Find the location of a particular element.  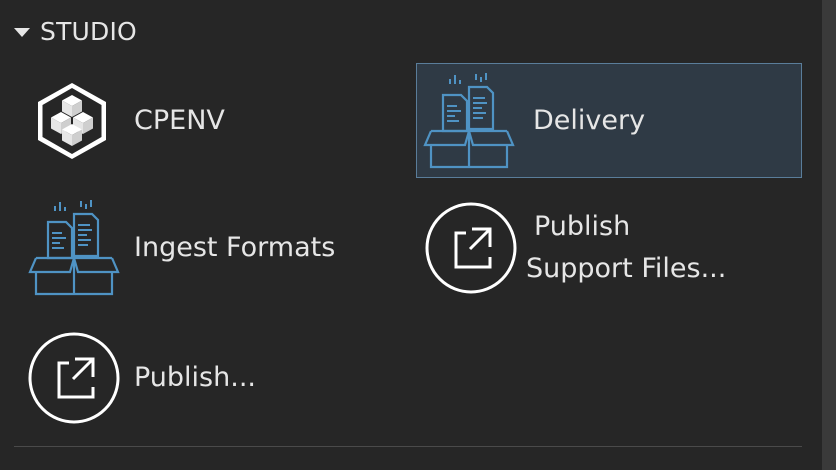

tile-label: Delivery is located at coordinates (589, 120).